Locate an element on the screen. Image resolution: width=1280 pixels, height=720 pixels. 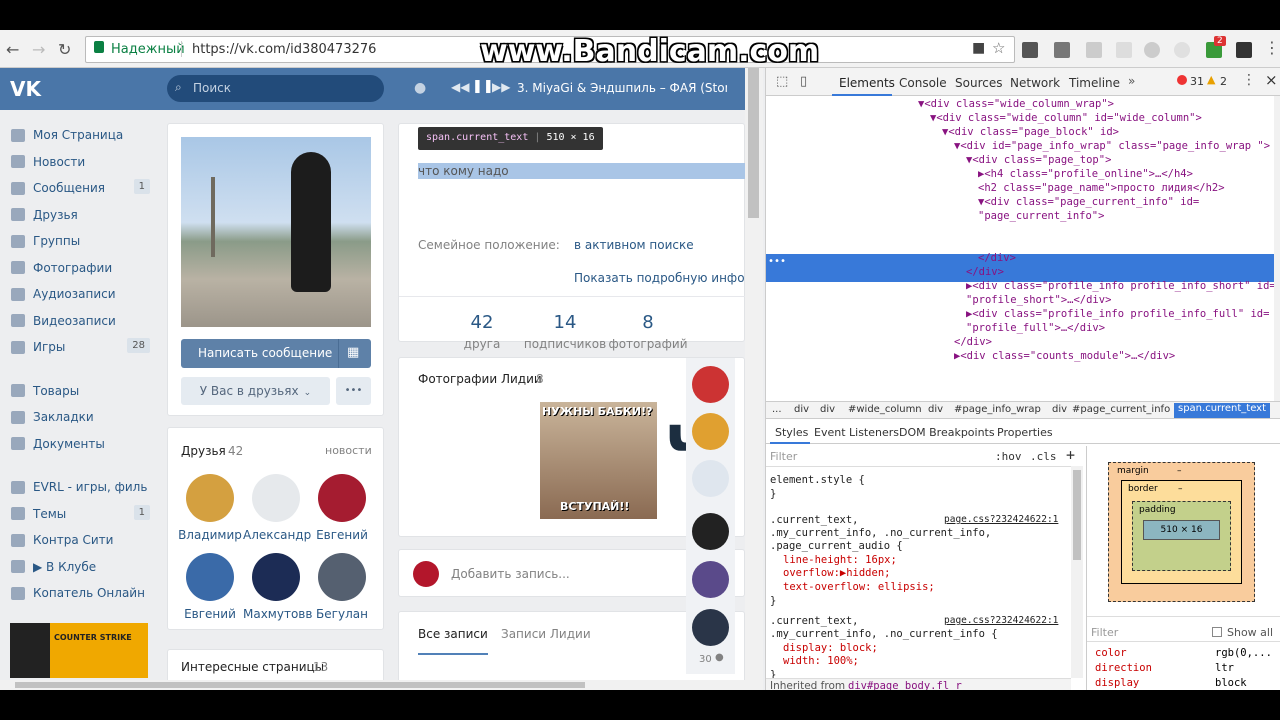
back-arrow-icon: ← is located at coordinates (12, 49).